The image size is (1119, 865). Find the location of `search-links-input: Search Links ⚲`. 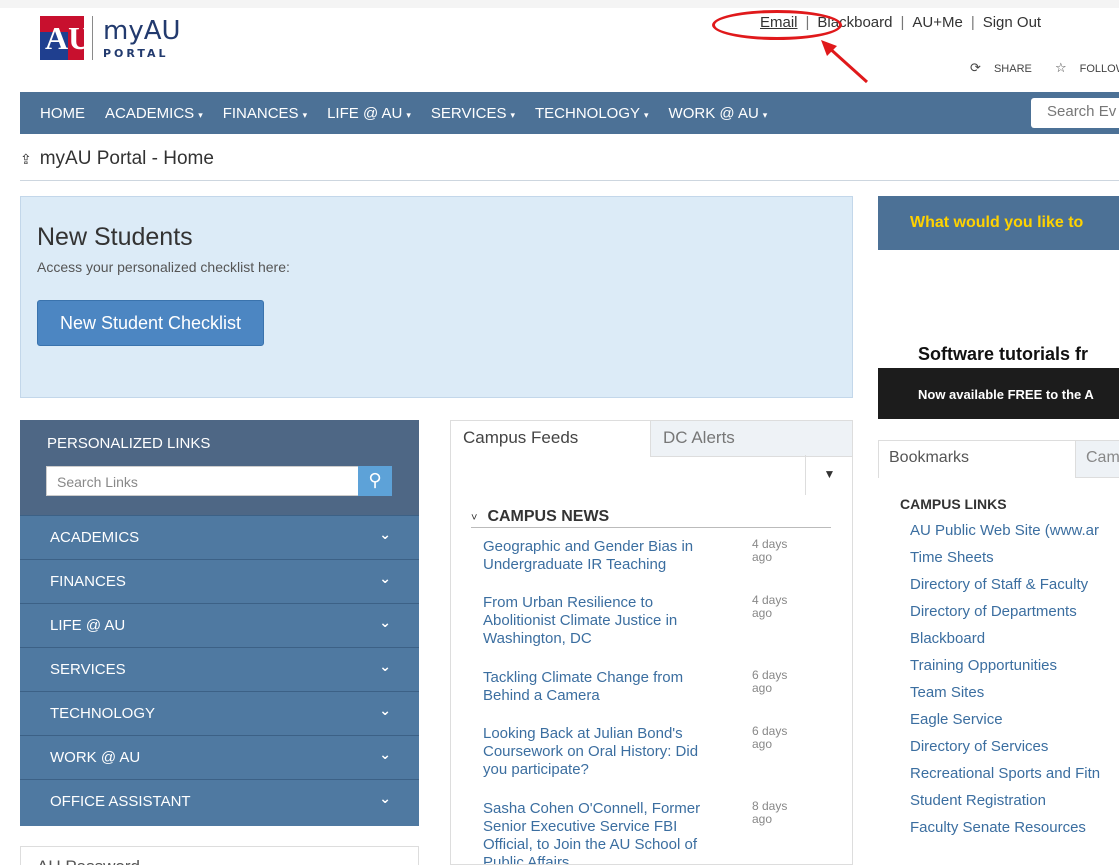

search-links-input: Search Links ⚲ is located at coordinates (219, 481).